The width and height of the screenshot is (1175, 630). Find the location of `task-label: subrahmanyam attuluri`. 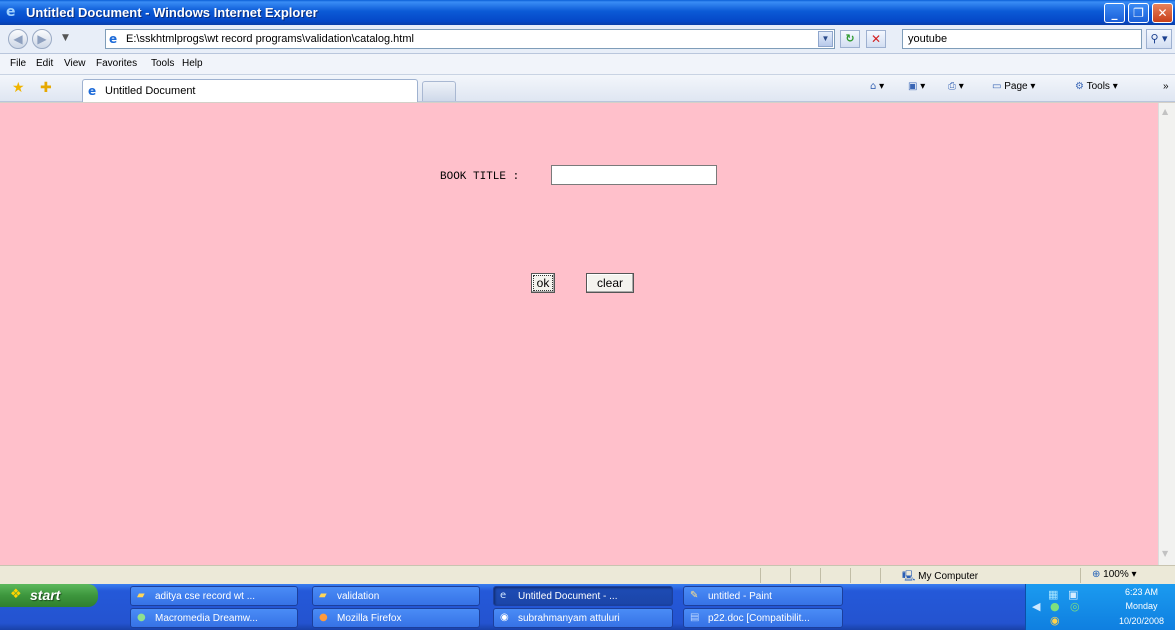

task-label: subrahmanyam attuluri is located at coordinates (569, 618).